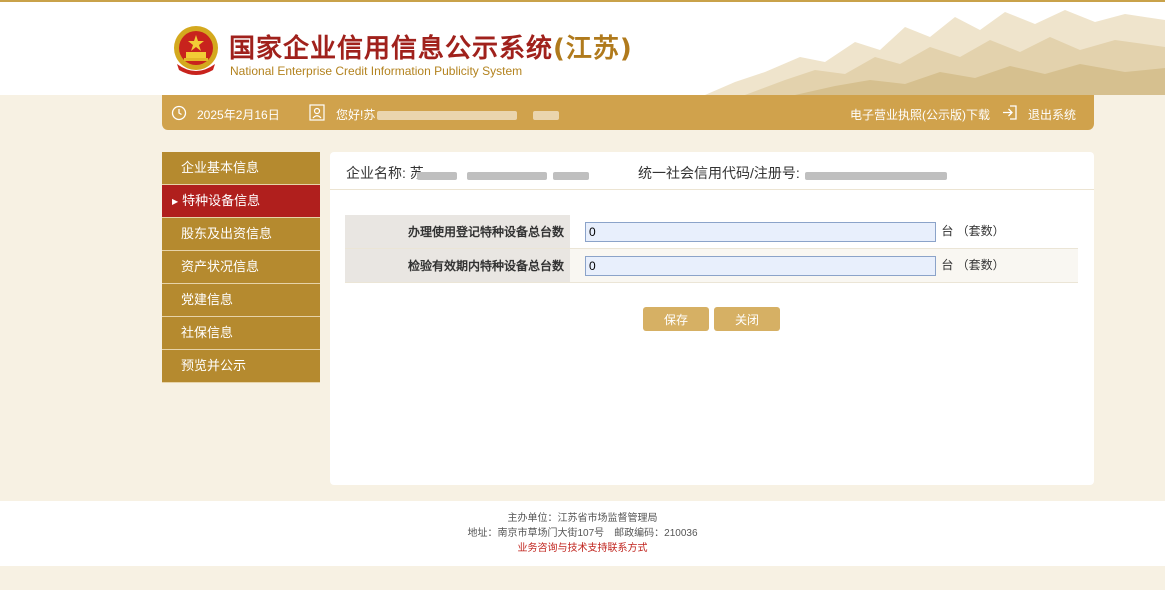 The width and height of the screenshot is (1165, 590). What do you see at coordinates (582, 518) in the screenshot?
I see `footer-sponsor: 主办单位：江苏省市场监督管理局` at bounding box center [582, 518].